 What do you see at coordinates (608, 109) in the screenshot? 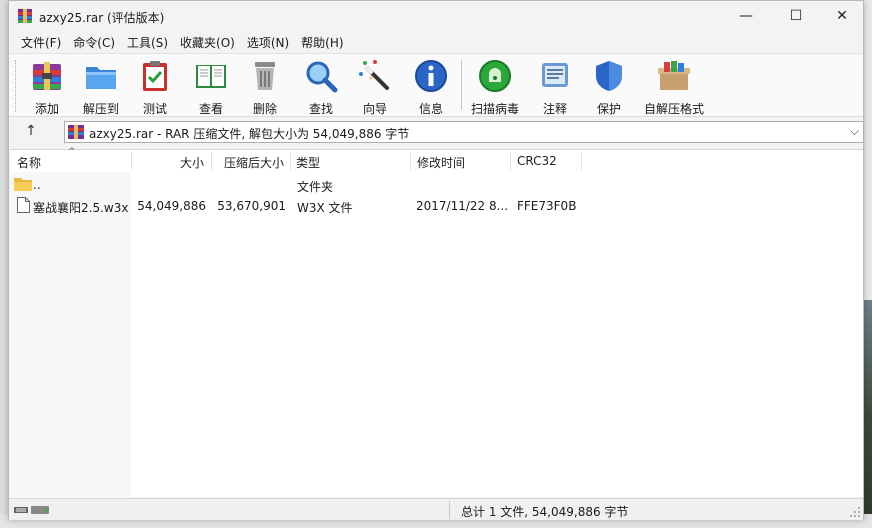
I see `protect-label: 保护` at bounding box center [608, 109].